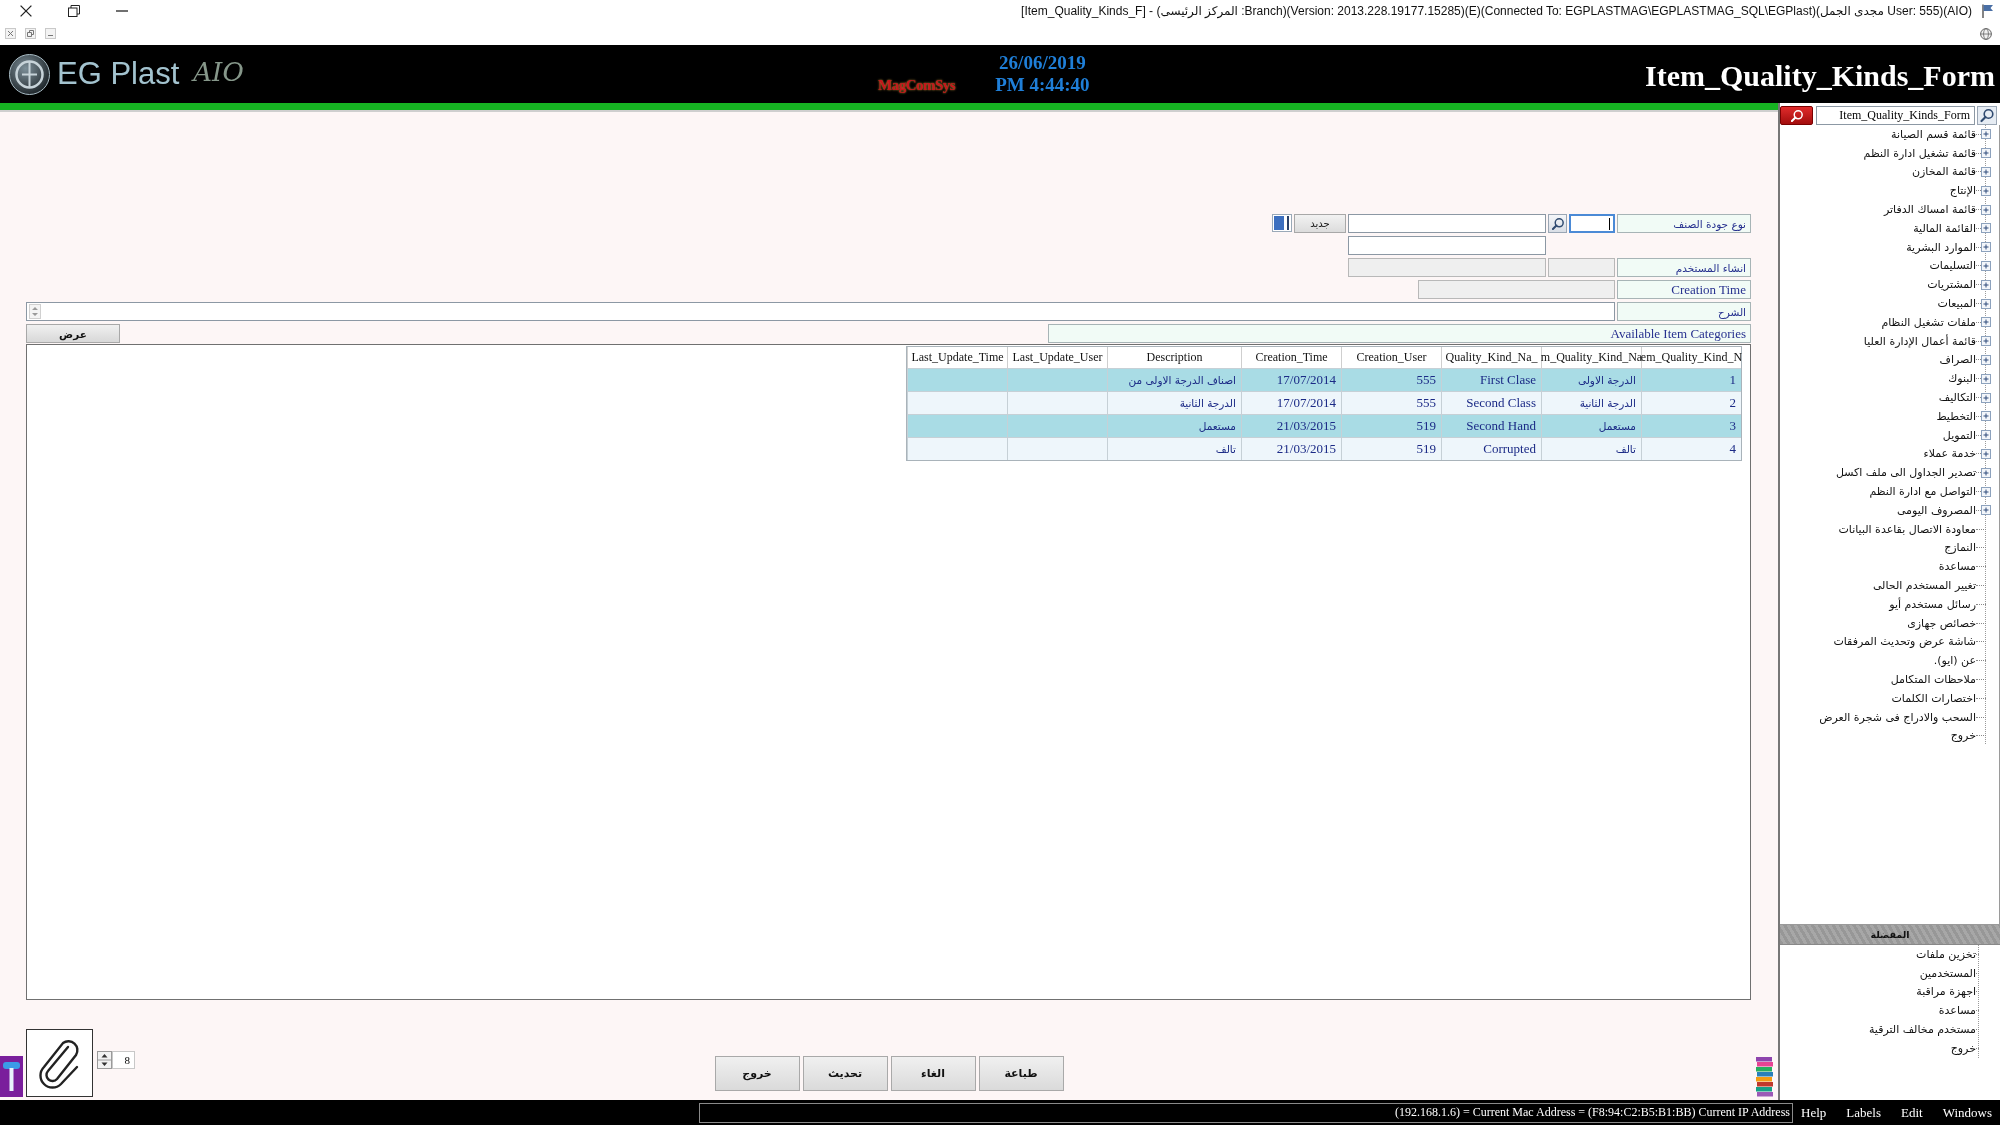  What do you see at coordinates (1964, 303) in the screenshot?
I see `tree-item: المبيعات` at bounding box center [1964, 303].